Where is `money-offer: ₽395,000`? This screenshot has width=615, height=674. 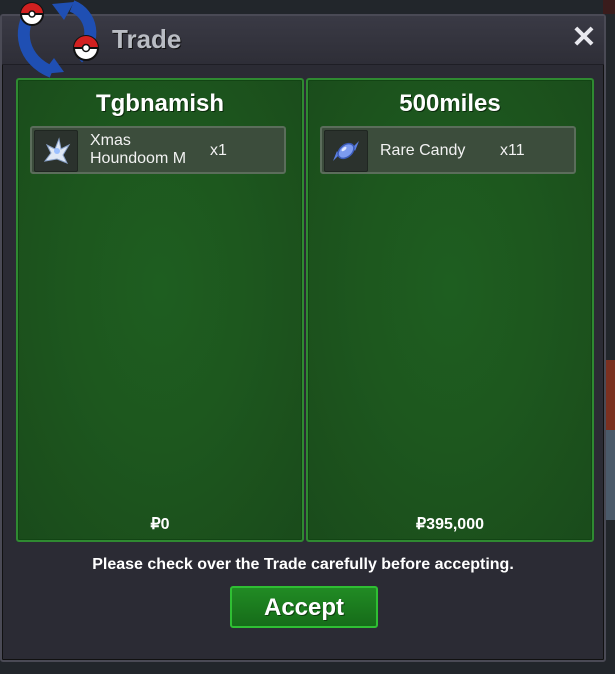 money-offer: ₽395,000 is located at coordinates (449, 524).